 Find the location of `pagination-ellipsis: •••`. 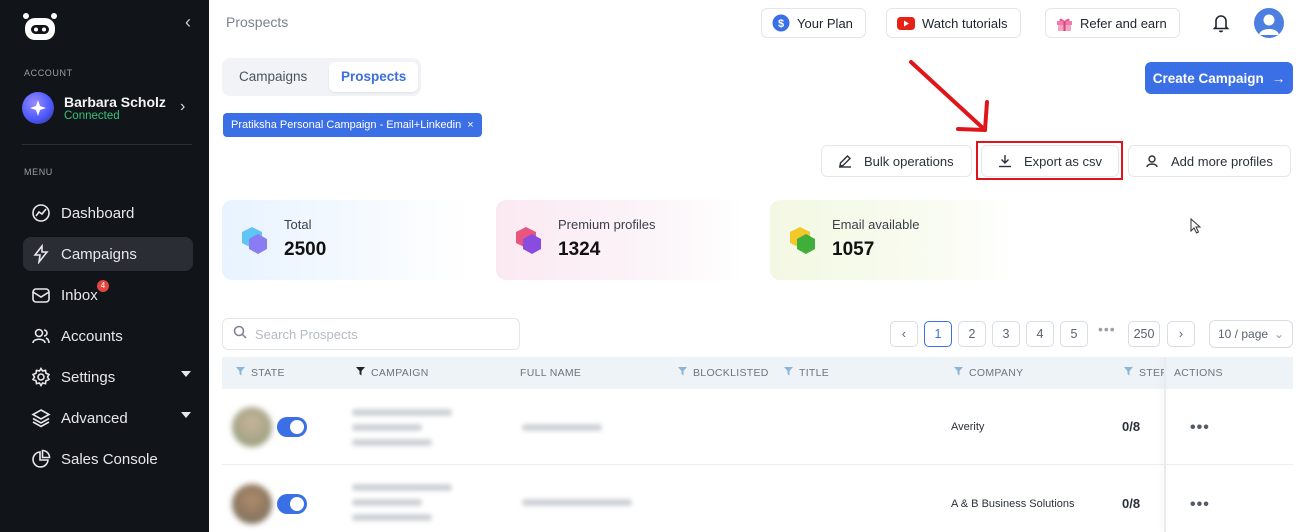

pagination-ellipsis: ••• is located at coordinates (1107, 329).